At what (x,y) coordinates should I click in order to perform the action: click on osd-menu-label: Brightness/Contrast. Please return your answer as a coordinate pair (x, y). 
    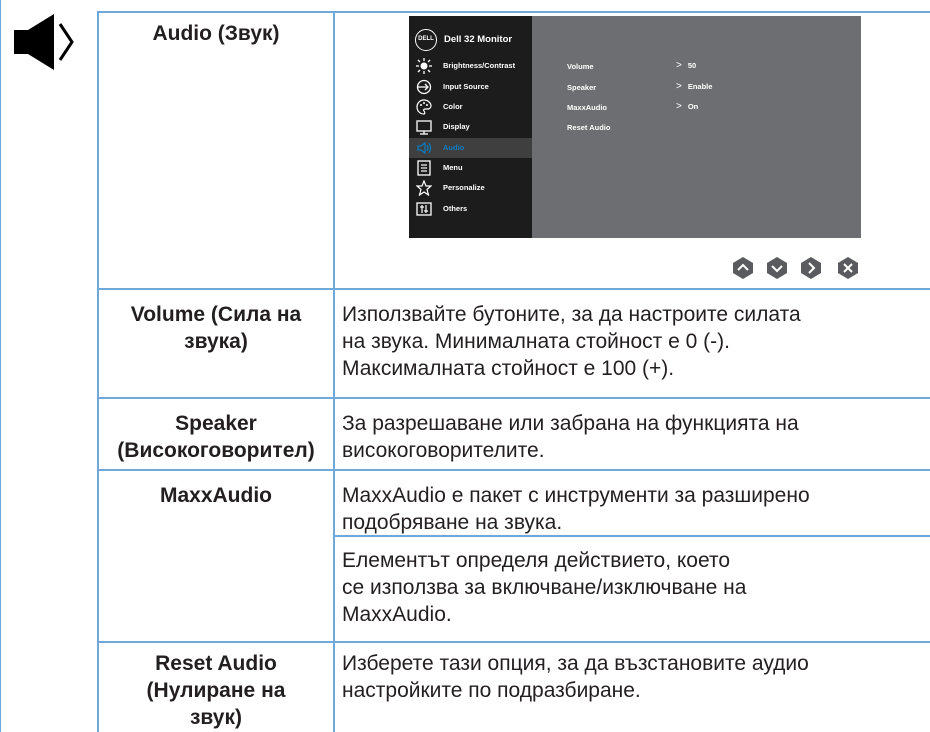
    Looking at the image, I should click on (479, 65).